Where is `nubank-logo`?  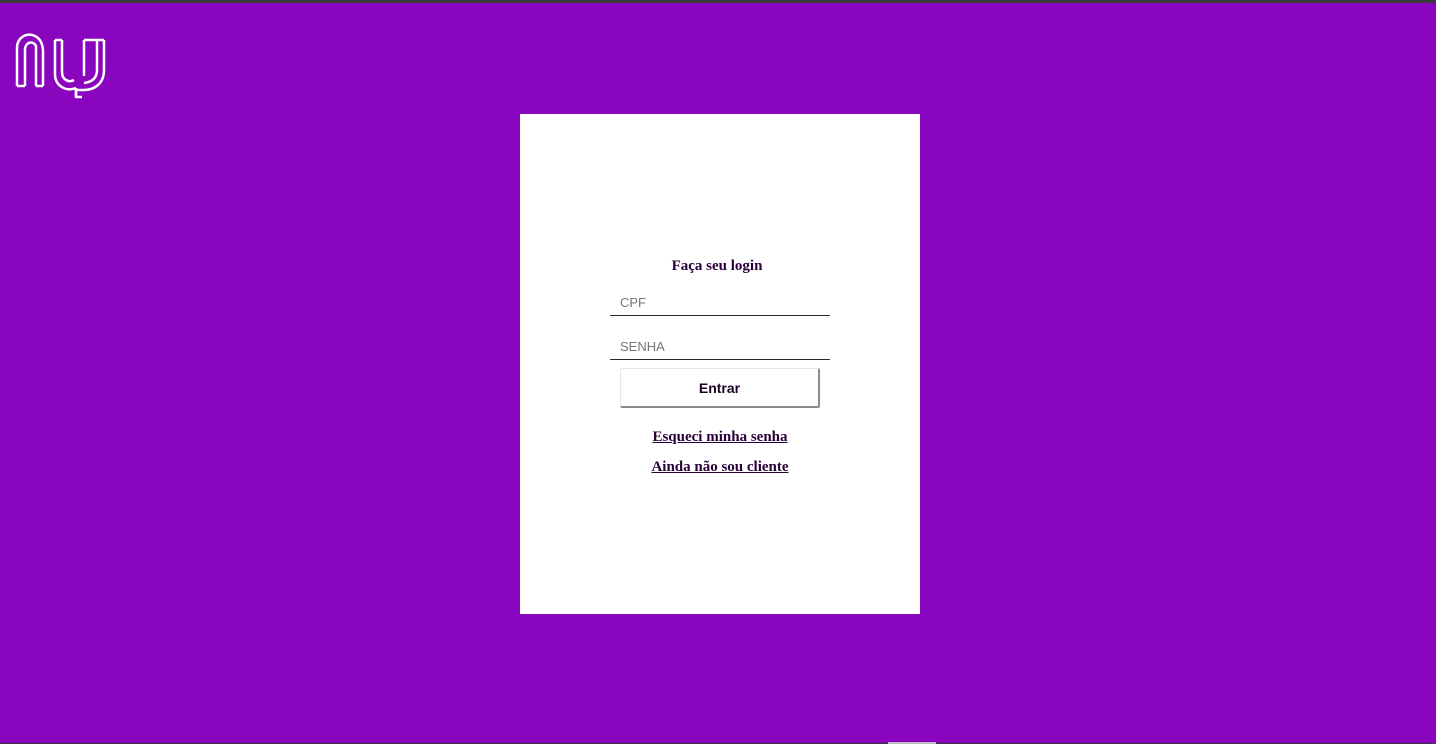 nubank-logo is located at coordinates (61, 64).